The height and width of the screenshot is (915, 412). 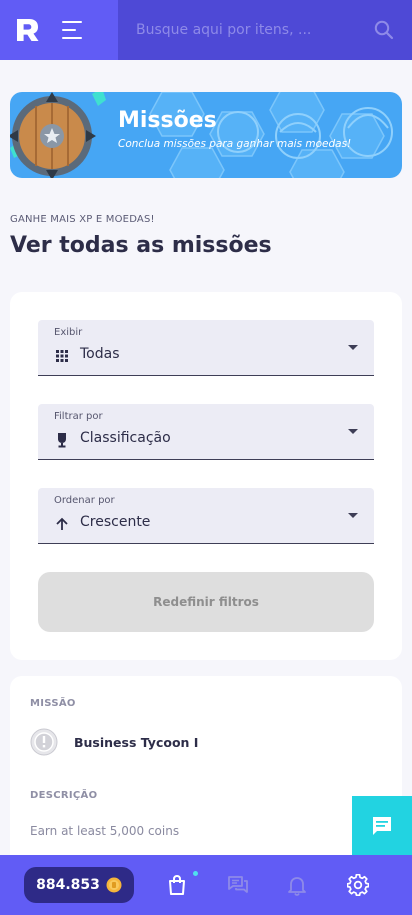 What do you see at coordinates (44, 742) in the screenshot?
I see `silver-medal-icon` at bounding box center [44, 742].